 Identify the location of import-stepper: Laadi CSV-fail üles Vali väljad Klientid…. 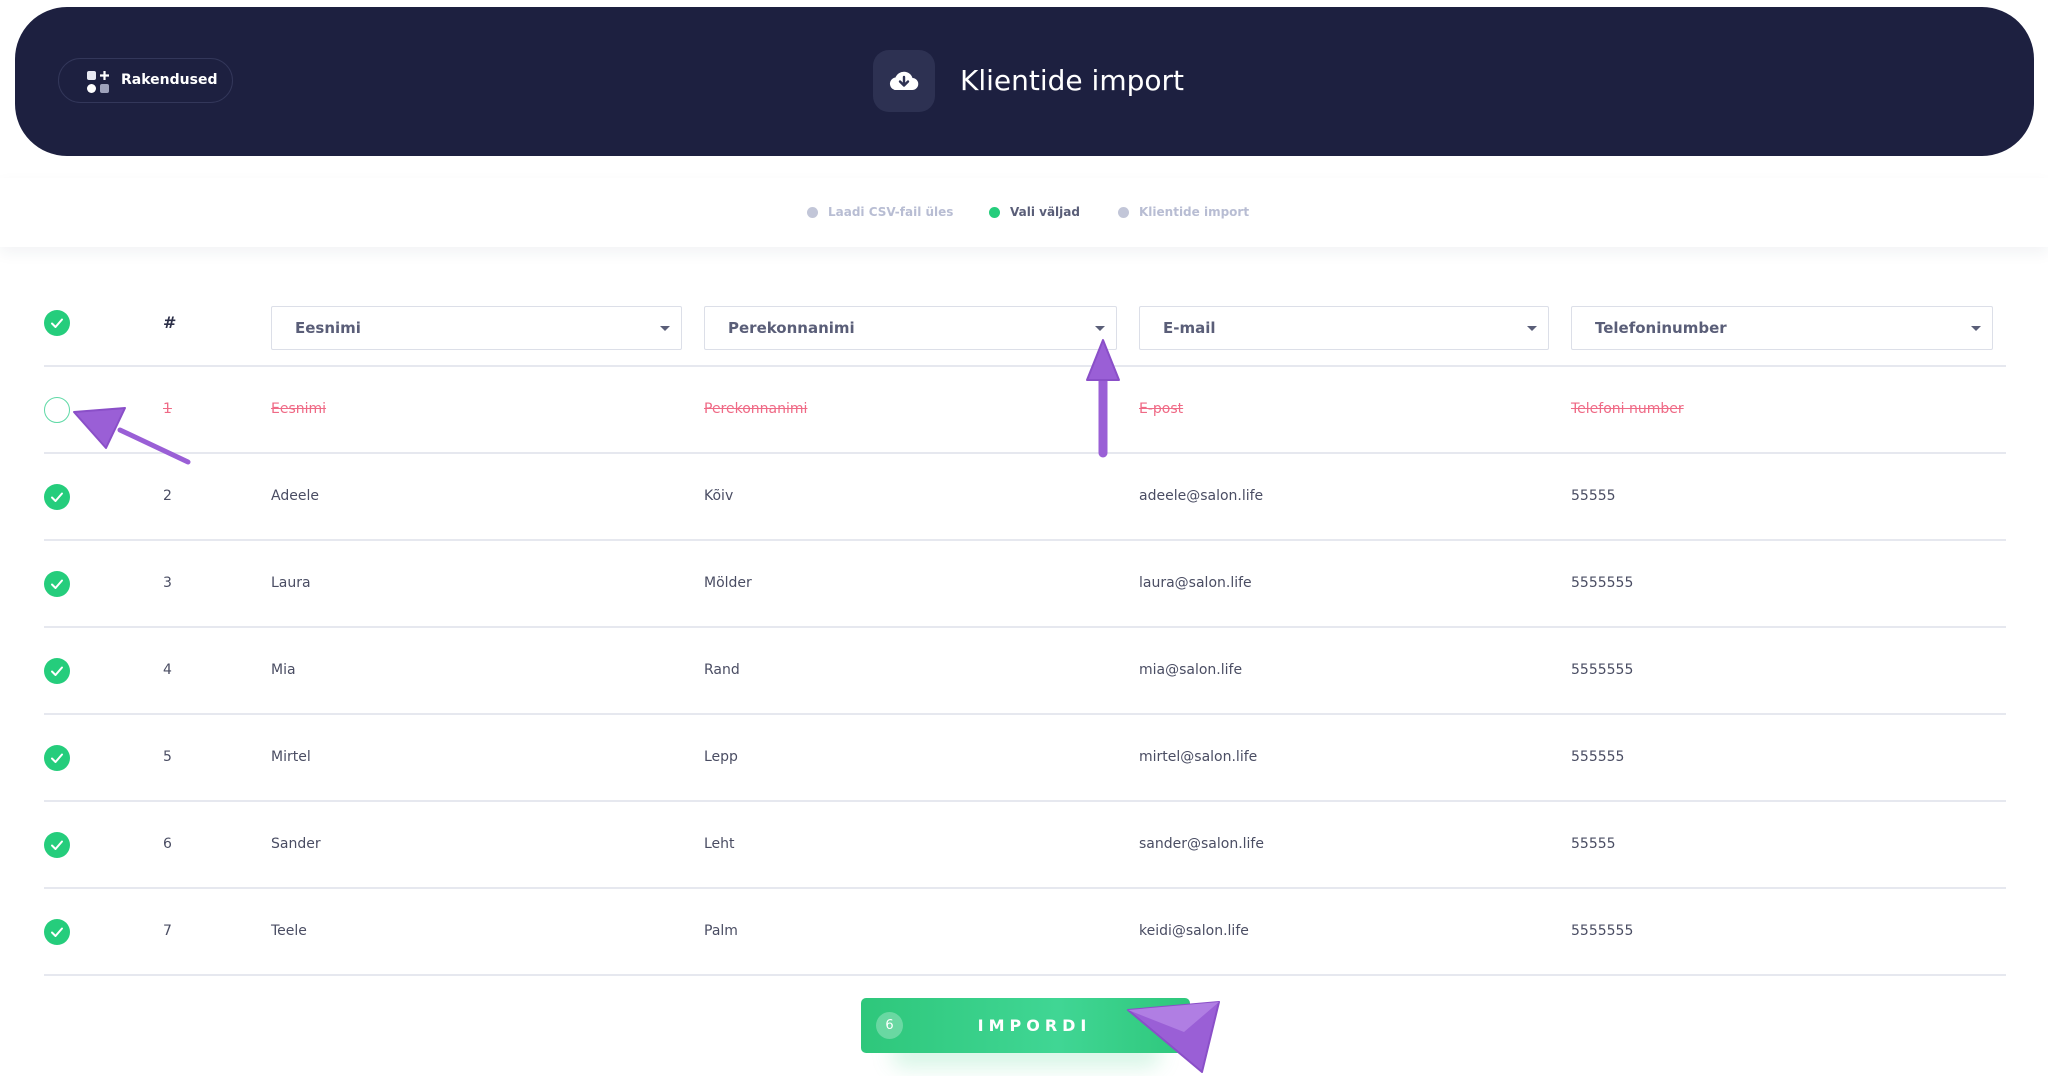
(1024, 212).